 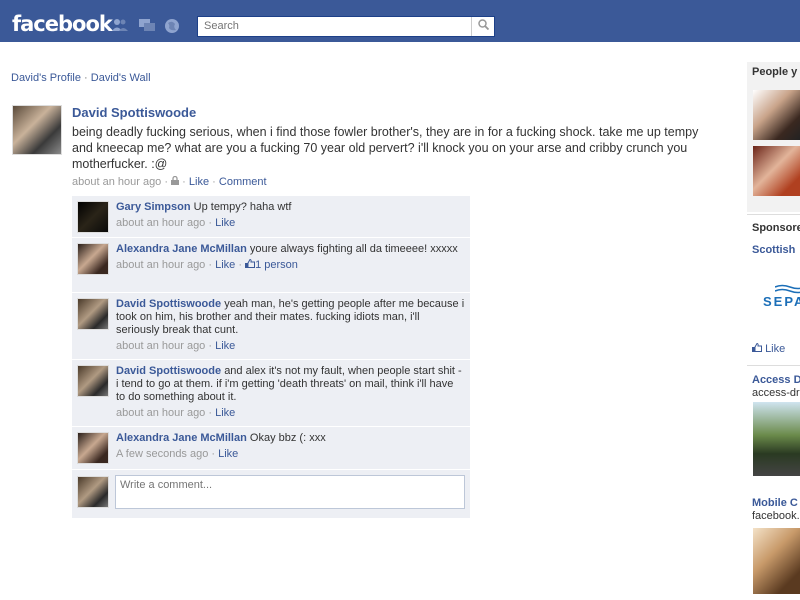 I want to click on ad-like-link: Like, so click(x=769, y=348).